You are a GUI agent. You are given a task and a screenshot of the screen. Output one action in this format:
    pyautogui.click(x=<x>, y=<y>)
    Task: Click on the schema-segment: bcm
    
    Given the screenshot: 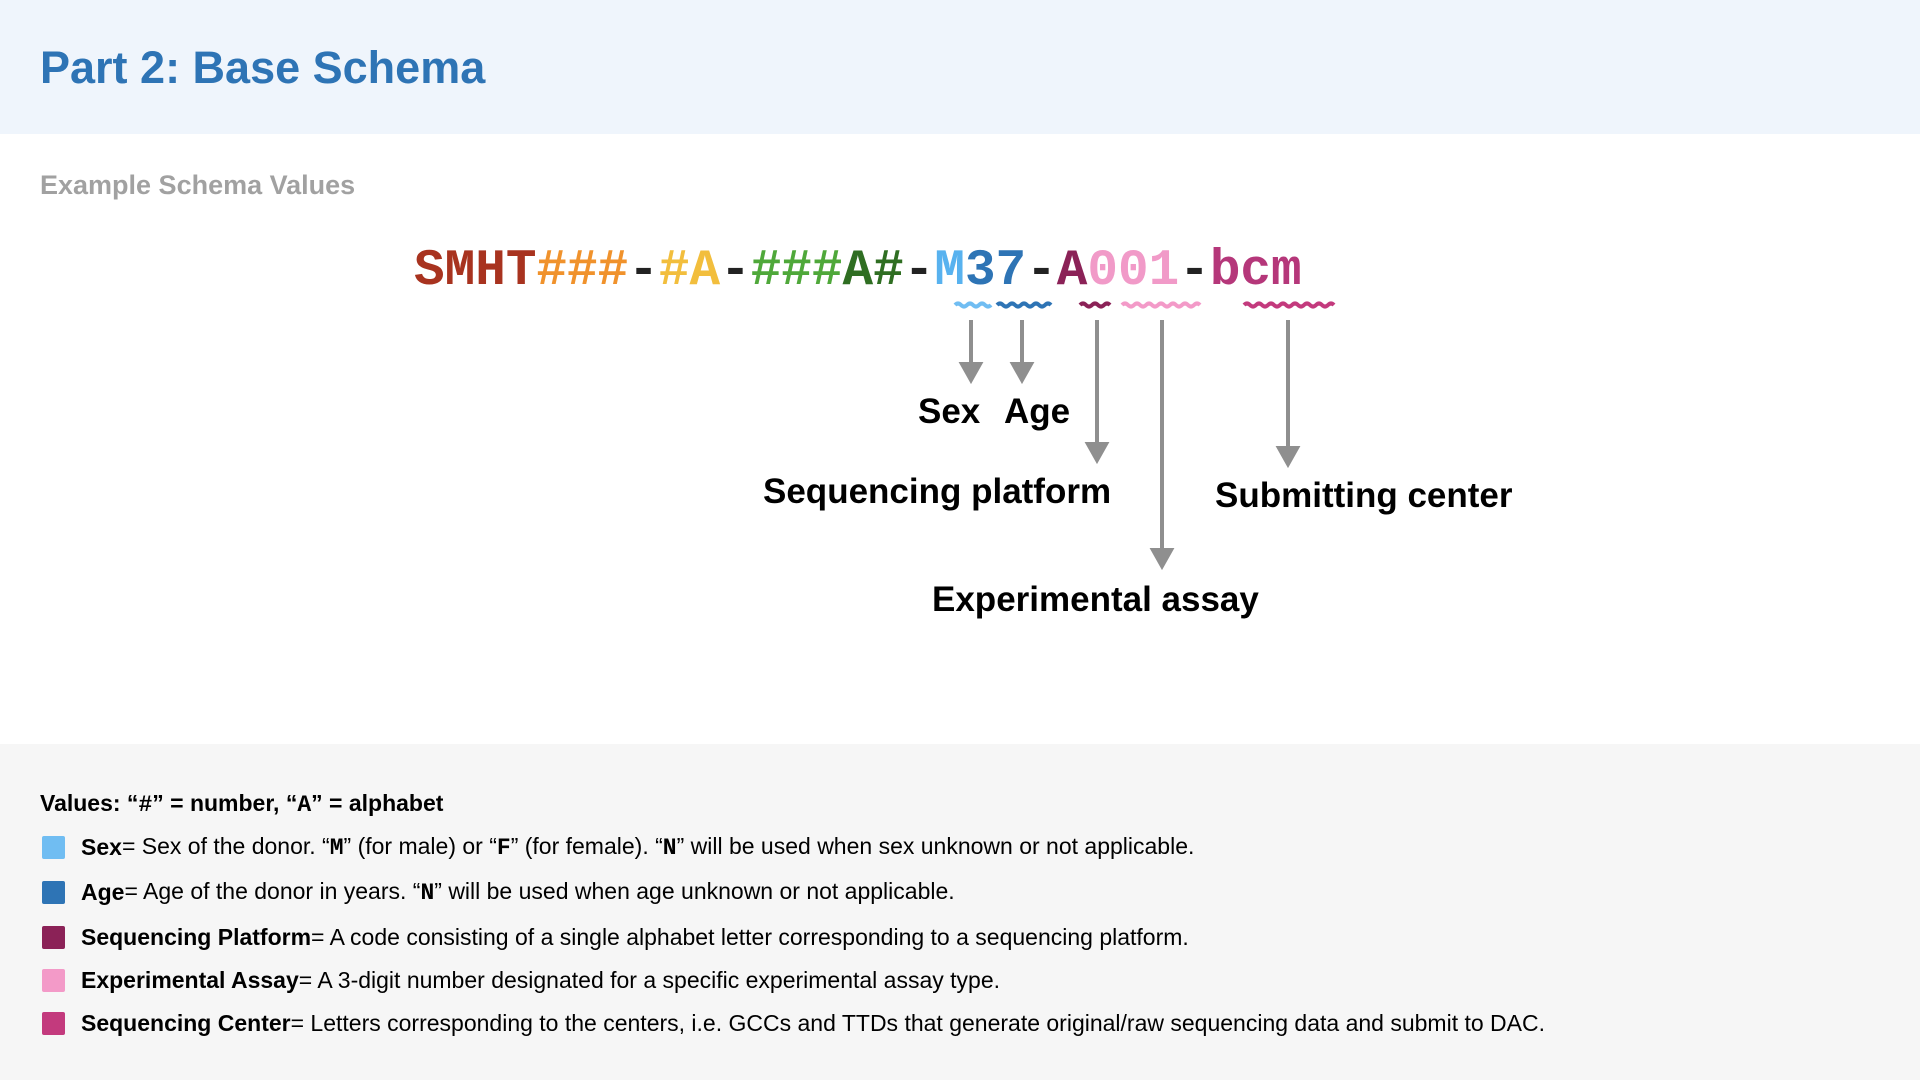 What is the action you would take?
    pyautogui.click(x=1255, y=271)
    